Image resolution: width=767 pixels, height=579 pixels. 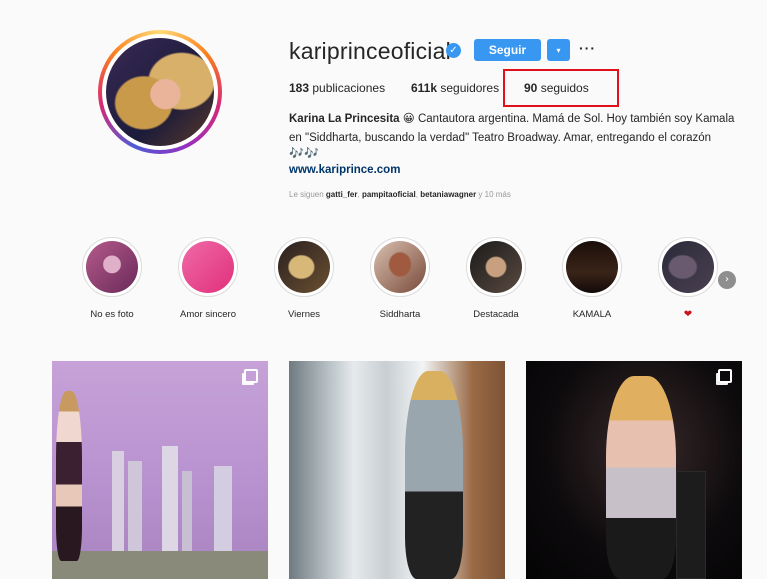 What do you see at coordinates (468, 88) in the screenshot?
I see `followers-label: seguidores` at bounding box center [468, 88].